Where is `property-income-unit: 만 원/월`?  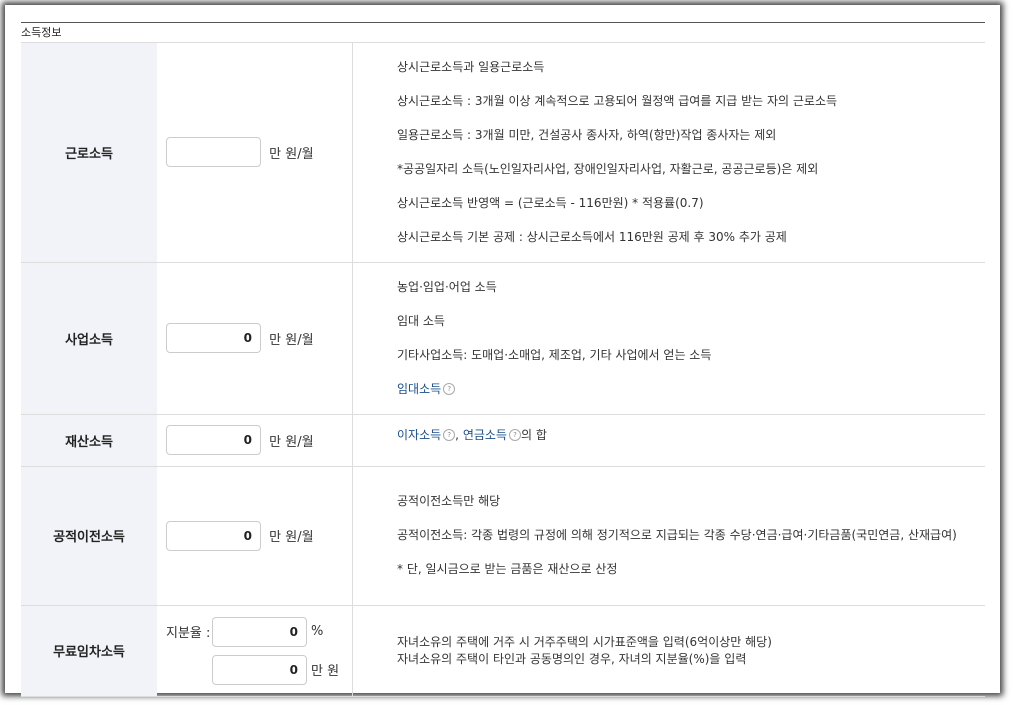 property-income-unit: 만 원/월 is located at coordinates (291, 442).